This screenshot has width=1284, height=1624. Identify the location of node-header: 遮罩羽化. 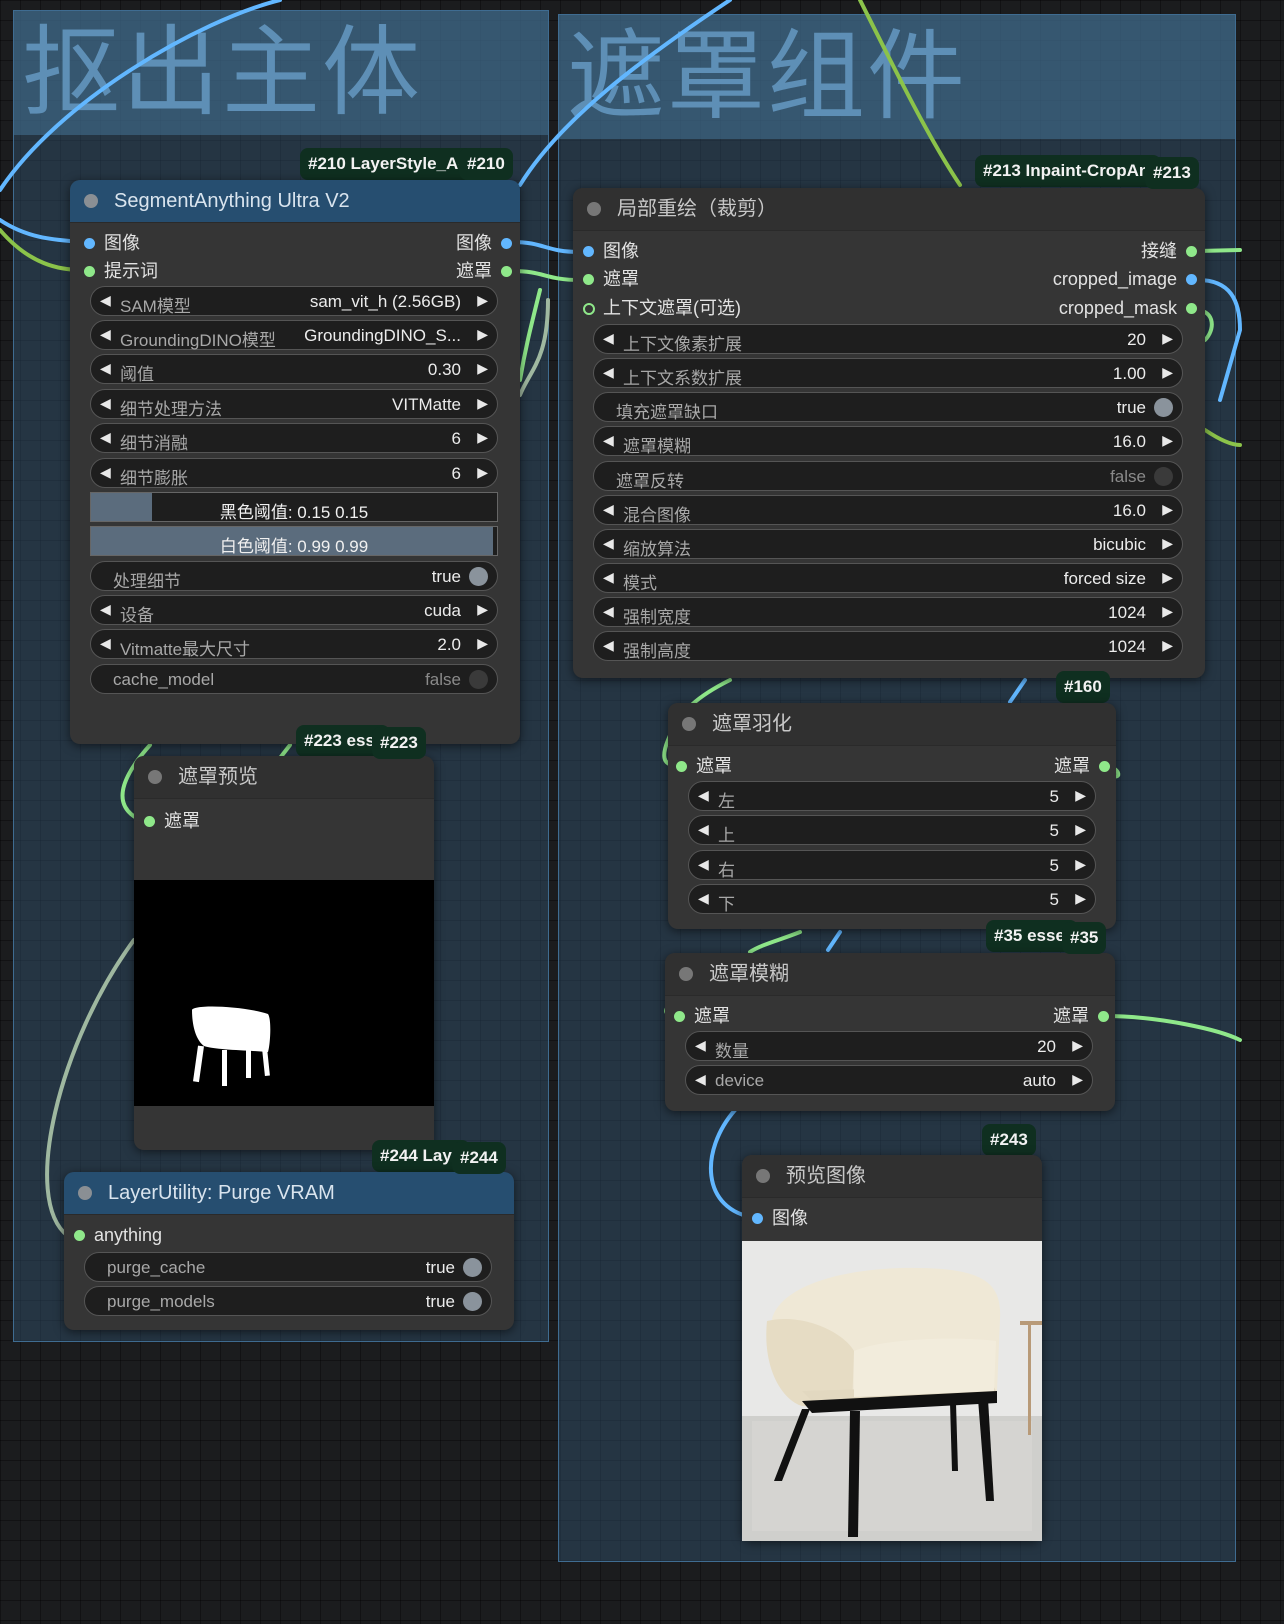
(892, 724).